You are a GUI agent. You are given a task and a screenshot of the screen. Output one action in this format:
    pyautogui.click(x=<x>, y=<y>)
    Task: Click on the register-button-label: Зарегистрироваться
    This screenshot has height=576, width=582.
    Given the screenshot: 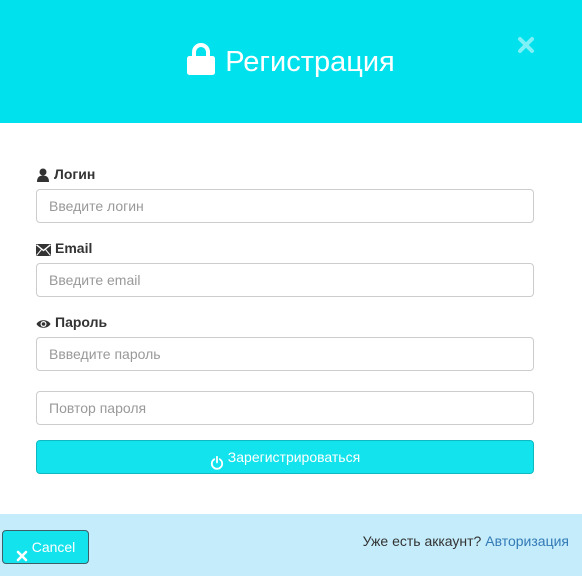 What is the action you would take?
    pyautogui.click(x=294, y=457)
    